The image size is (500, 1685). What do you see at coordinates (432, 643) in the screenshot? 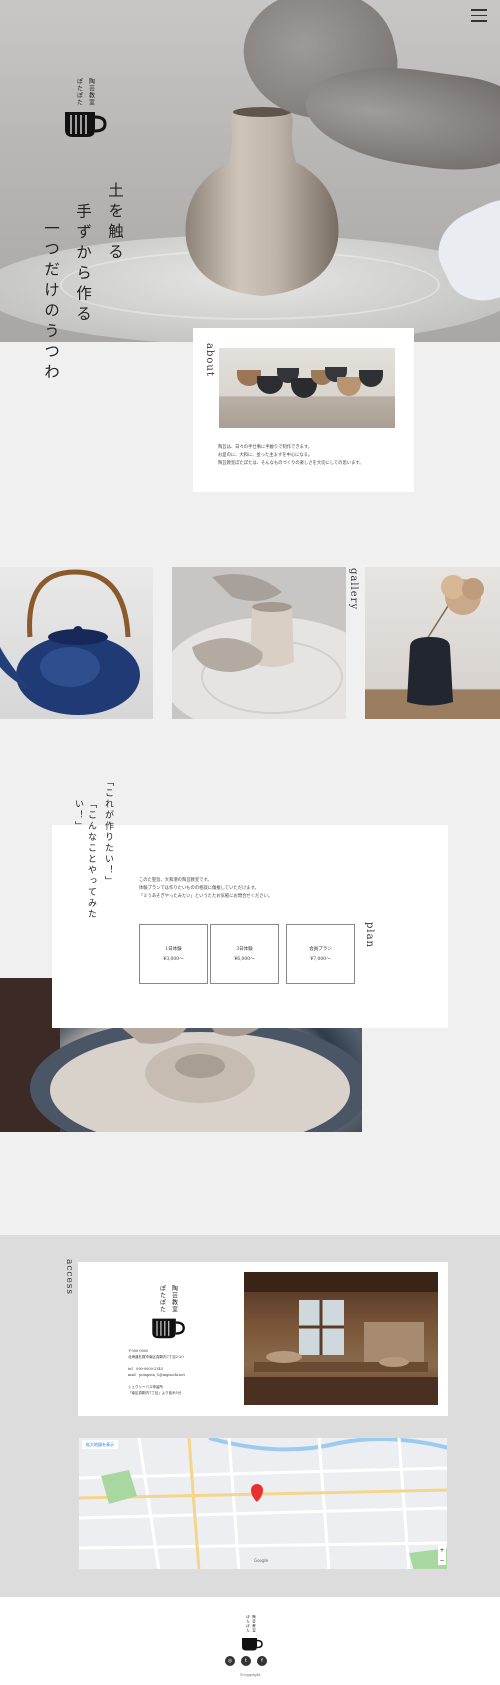
I see `gallery-vase-flower-photo` at bounding box center [432, 643].